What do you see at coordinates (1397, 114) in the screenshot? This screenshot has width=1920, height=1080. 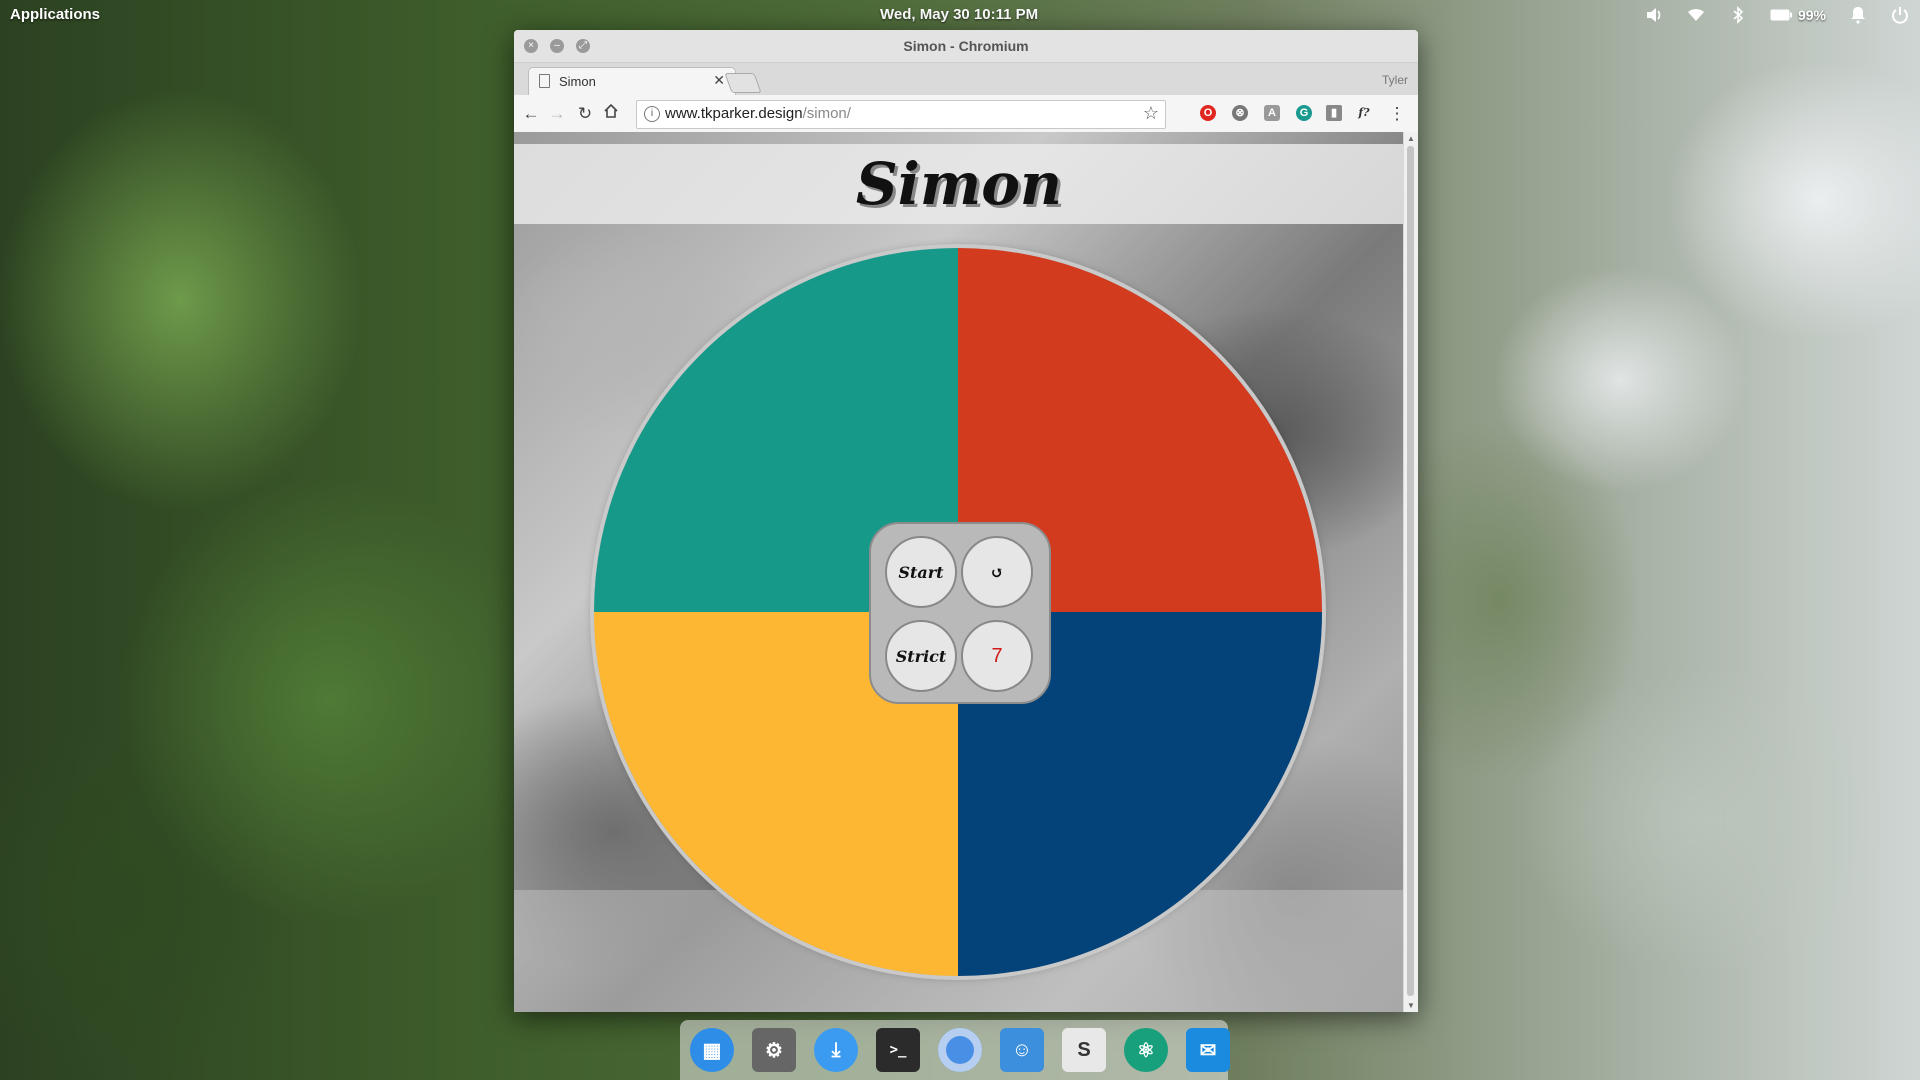 I see `menu-icon: ⋮` at bounding box center [1397, 114].